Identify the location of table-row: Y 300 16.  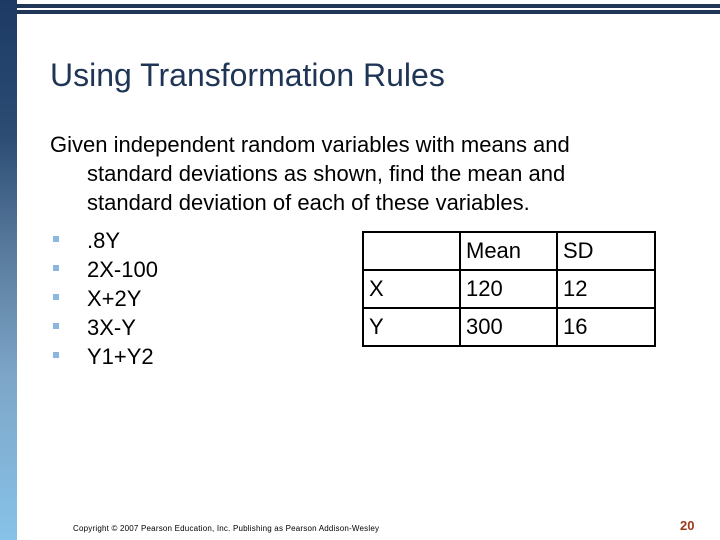
(509, 327).